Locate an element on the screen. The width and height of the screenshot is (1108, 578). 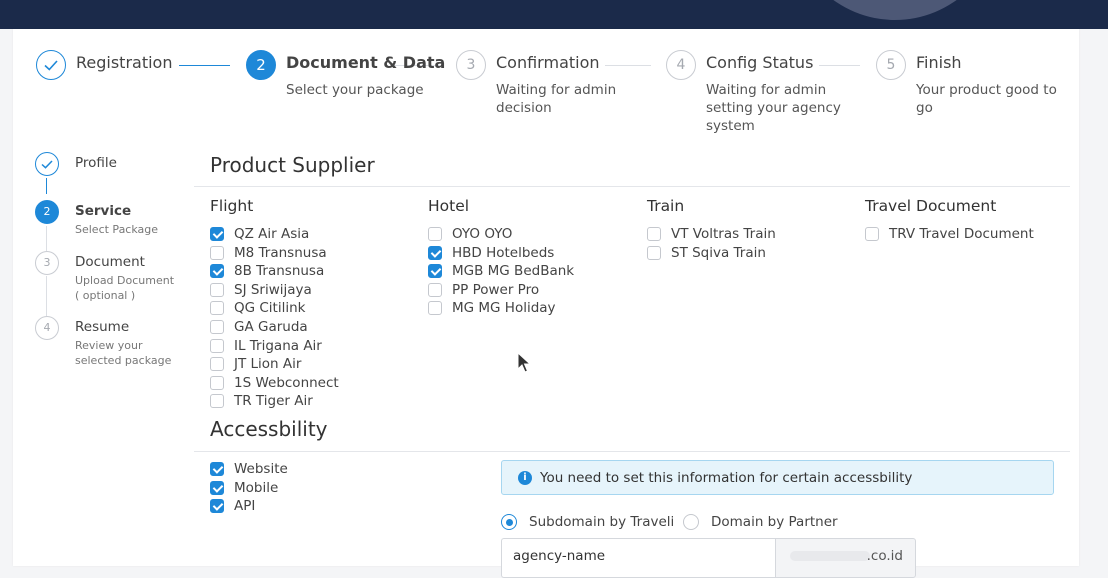
sidebar-step-title: Service is located at coordinates (103, 211).